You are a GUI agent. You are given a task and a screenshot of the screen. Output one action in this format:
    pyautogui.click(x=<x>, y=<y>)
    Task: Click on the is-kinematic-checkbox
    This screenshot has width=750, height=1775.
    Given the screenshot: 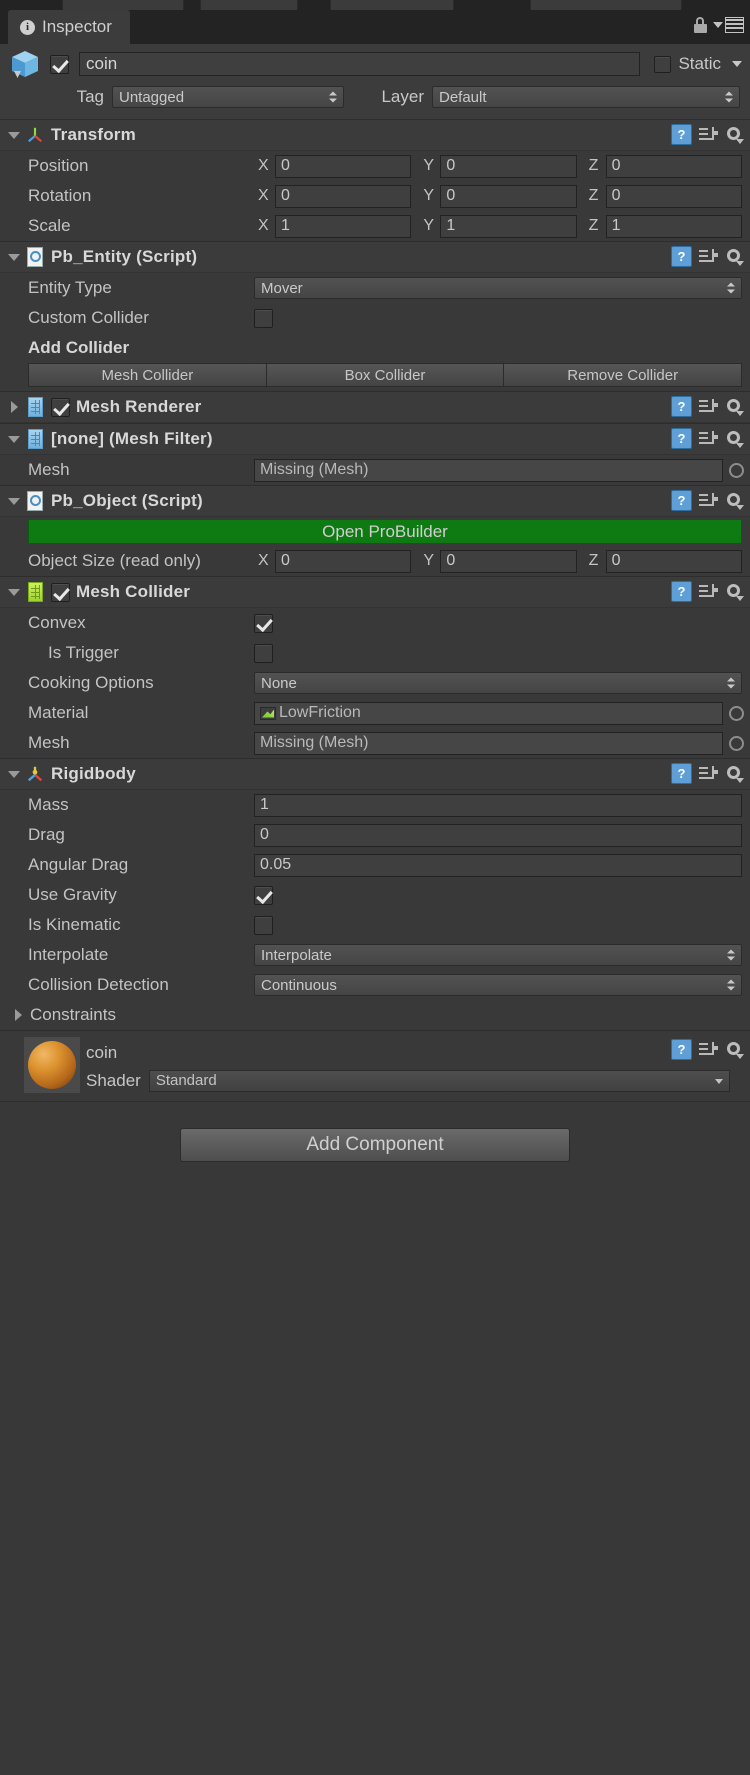 What is the action you would take?
    pyautogui.click(x=263, y=925)
    